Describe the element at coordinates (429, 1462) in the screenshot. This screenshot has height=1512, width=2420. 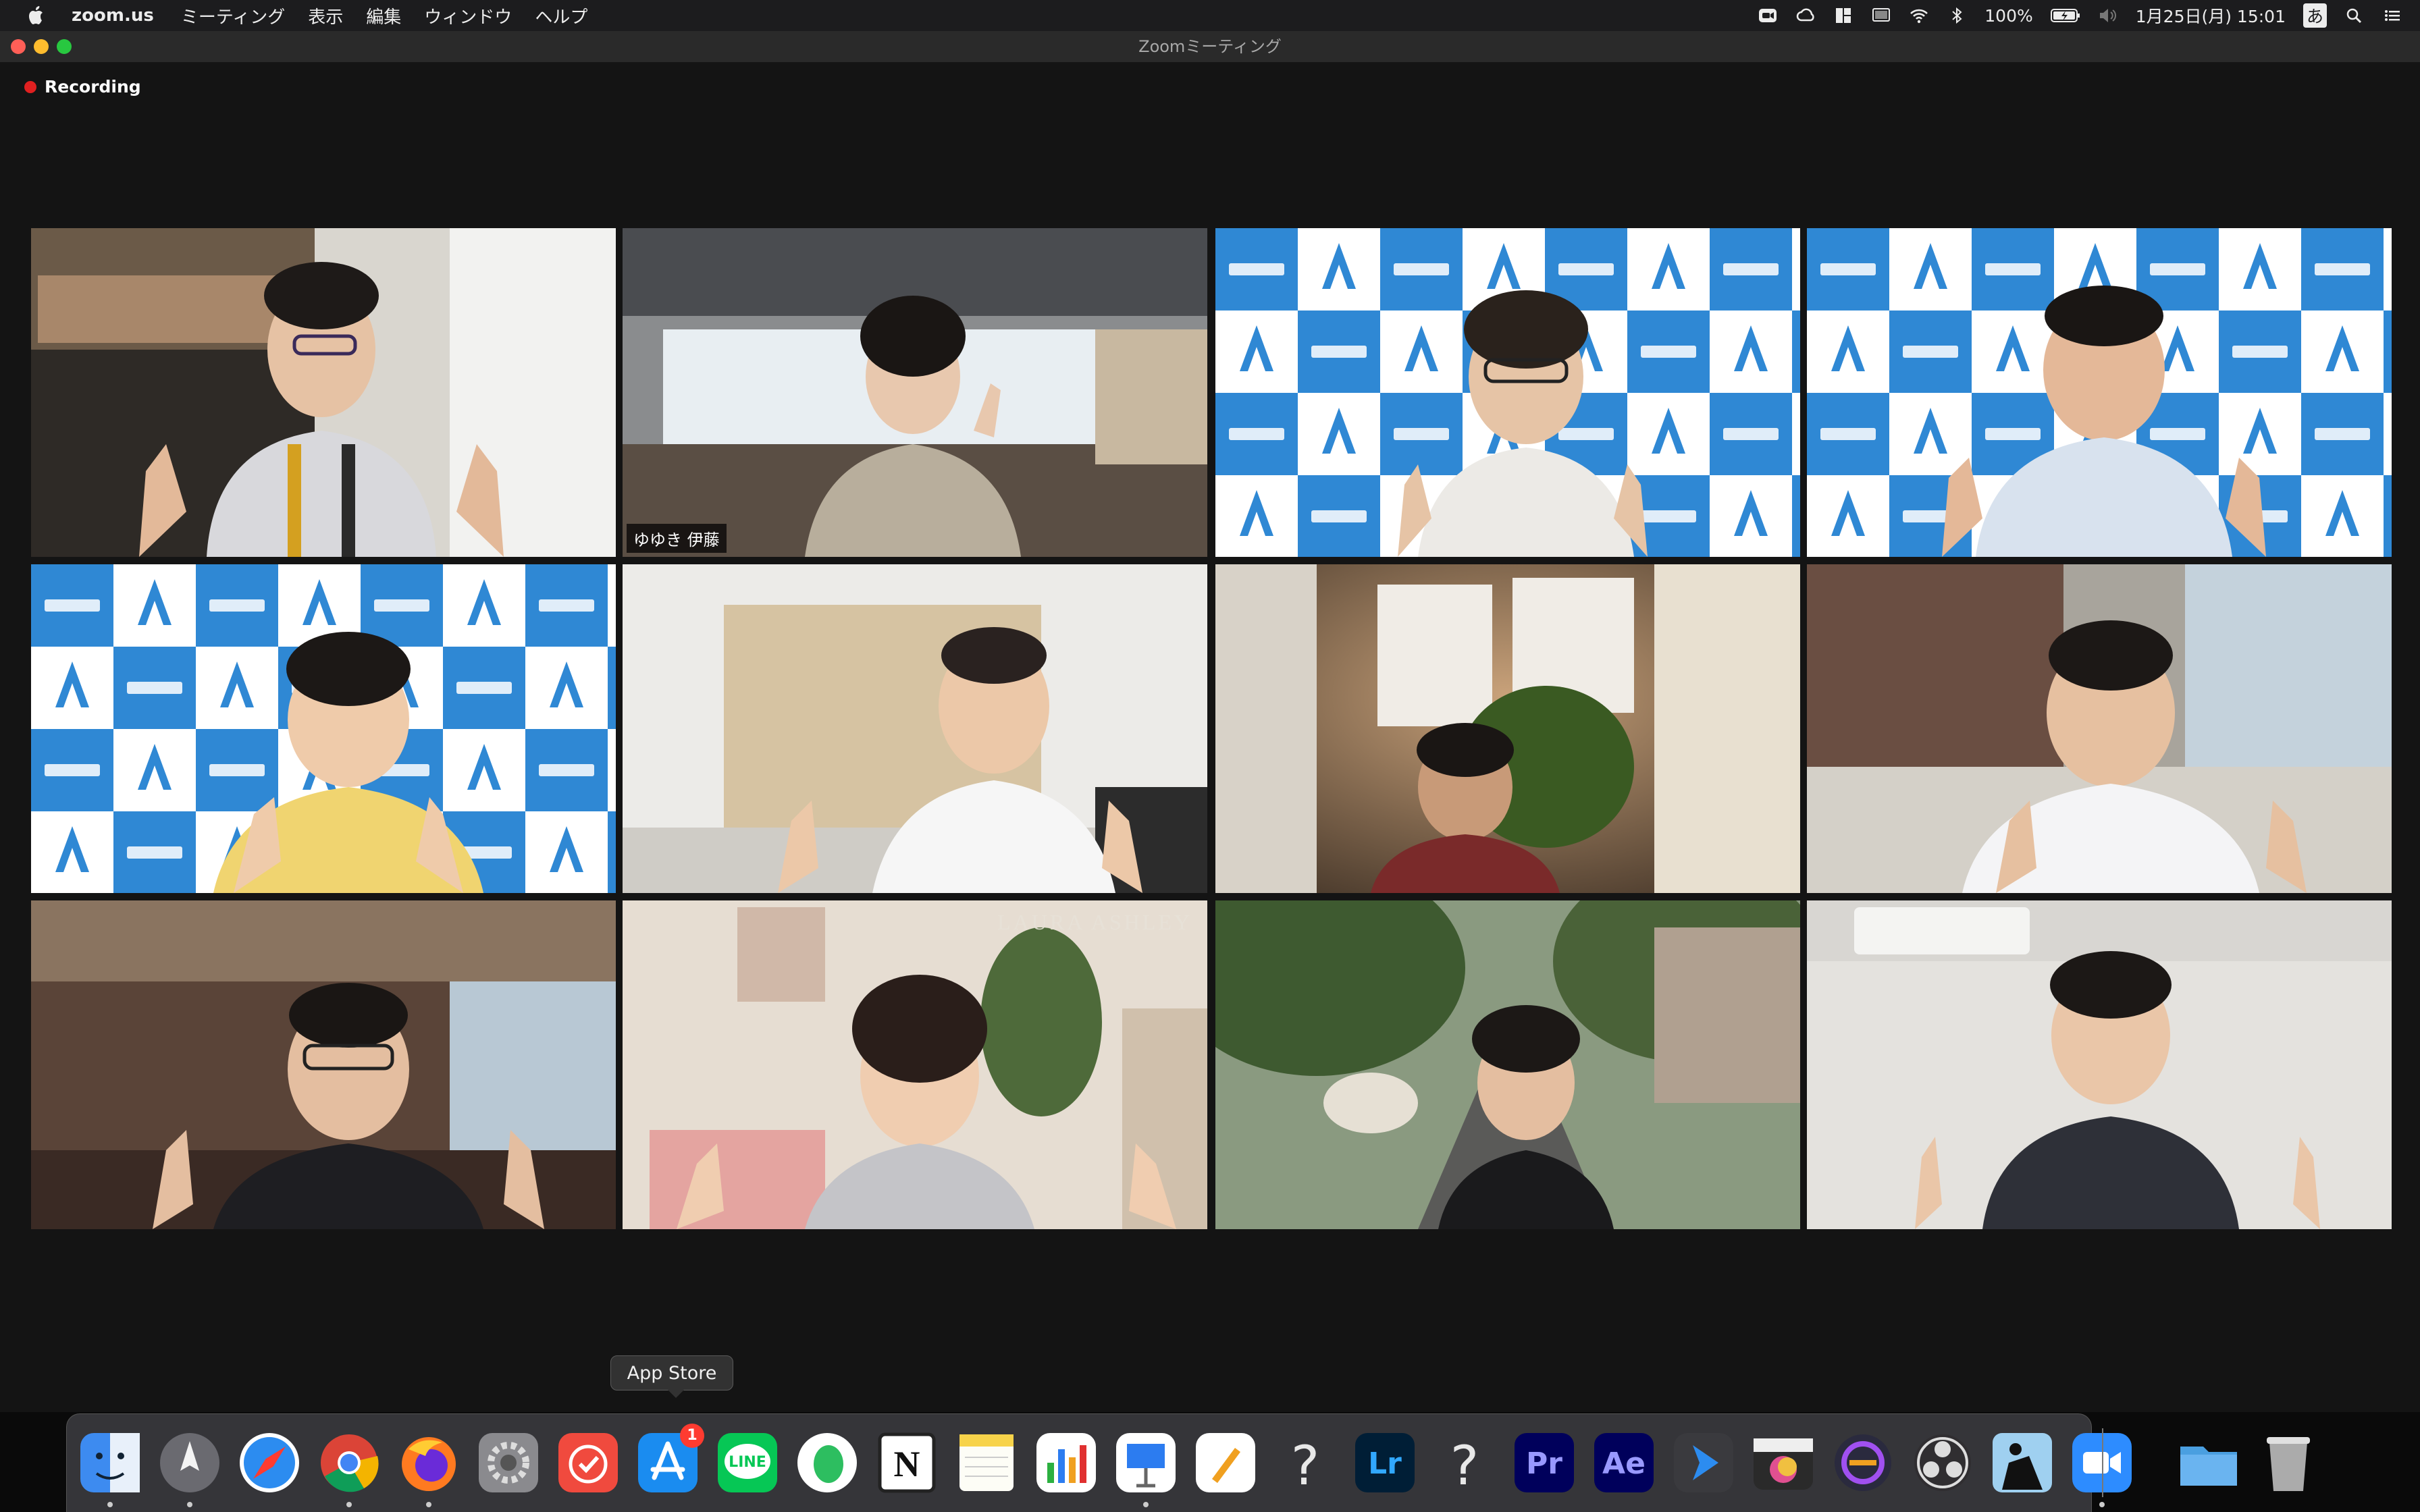
I see `firefox-icon` at that location.